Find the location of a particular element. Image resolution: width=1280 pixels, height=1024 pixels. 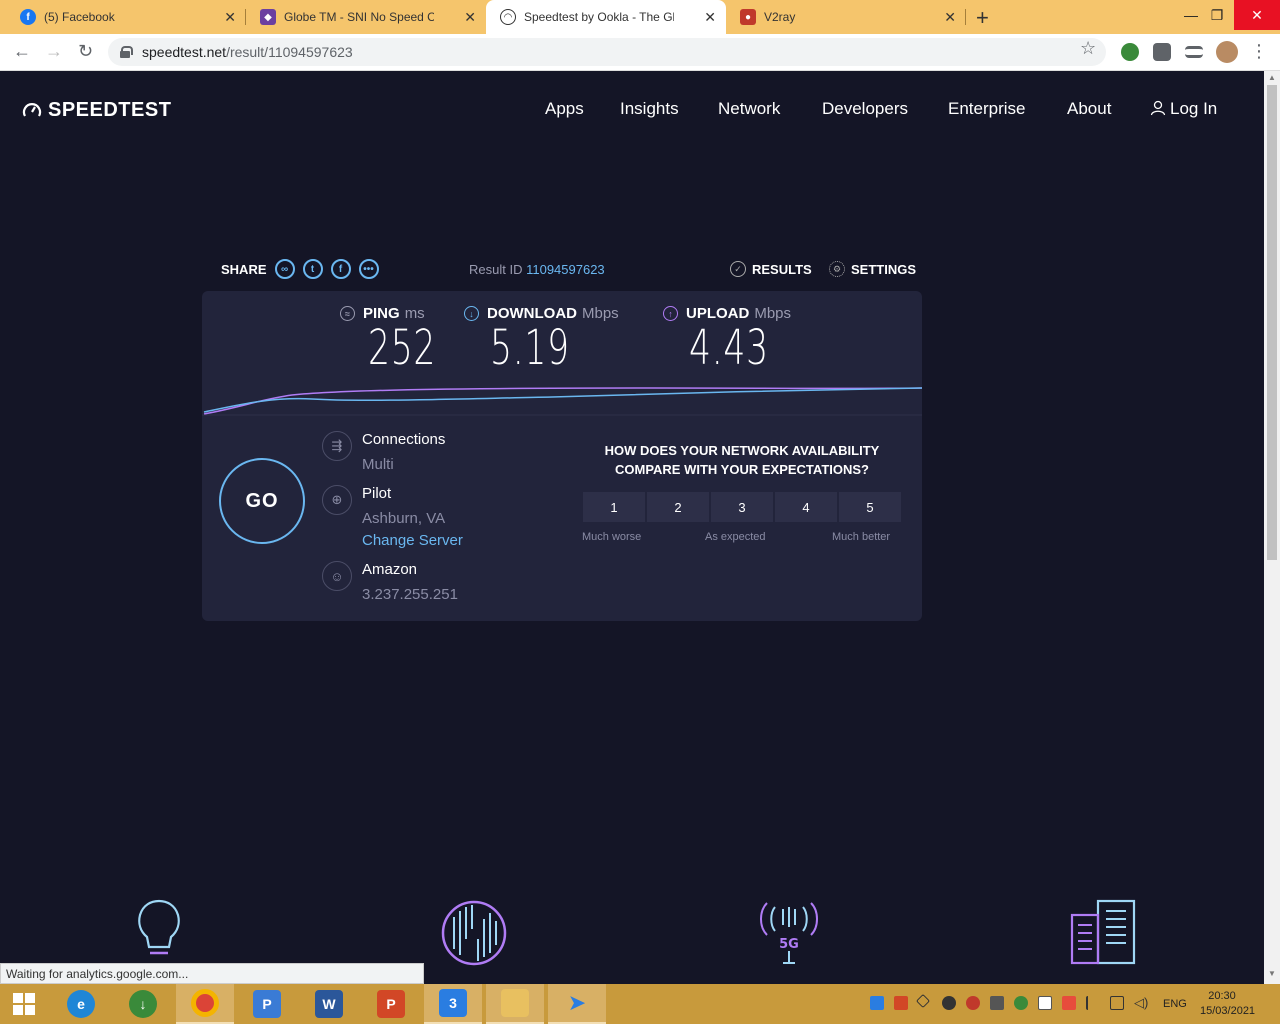

twitter-icon: t is located at coordinates (312, 269).